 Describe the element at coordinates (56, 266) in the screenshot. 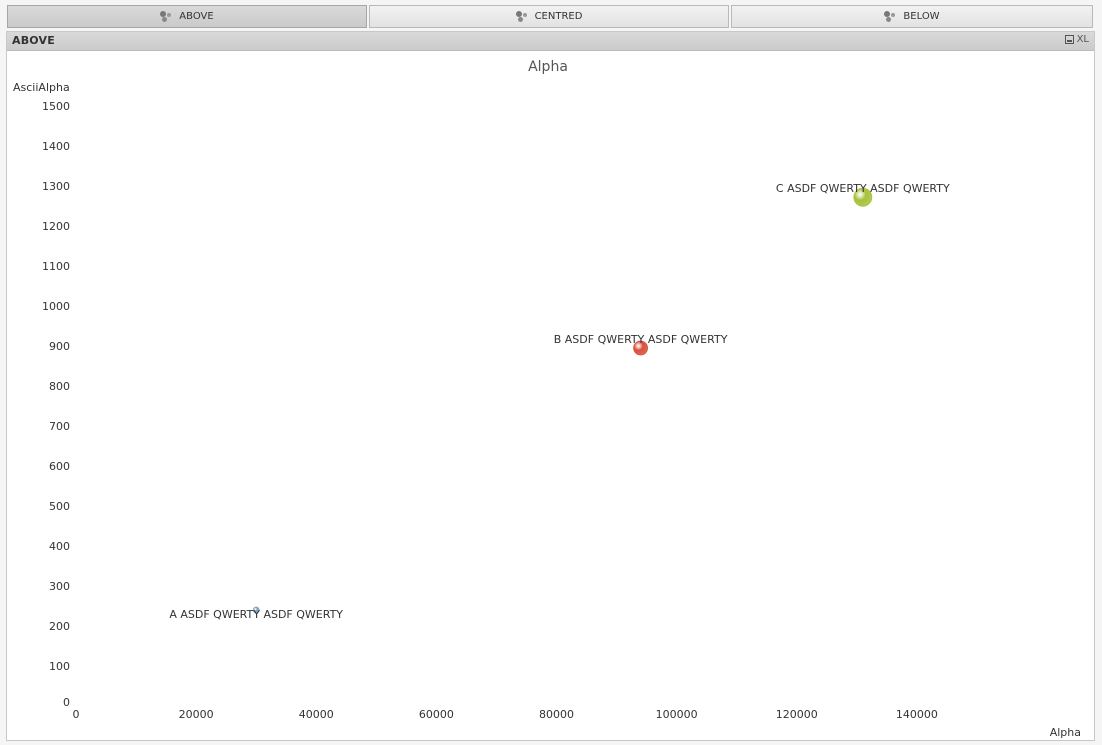

I see `y-tick-label: 1100` at that location.